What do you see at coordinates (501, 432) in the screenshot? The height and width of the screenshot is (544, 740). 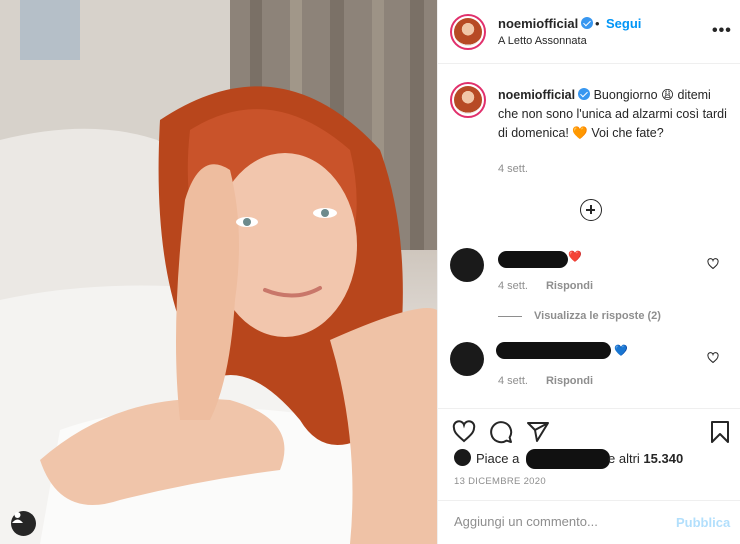 I see `comment-icon` at bounding box center [501, 432].